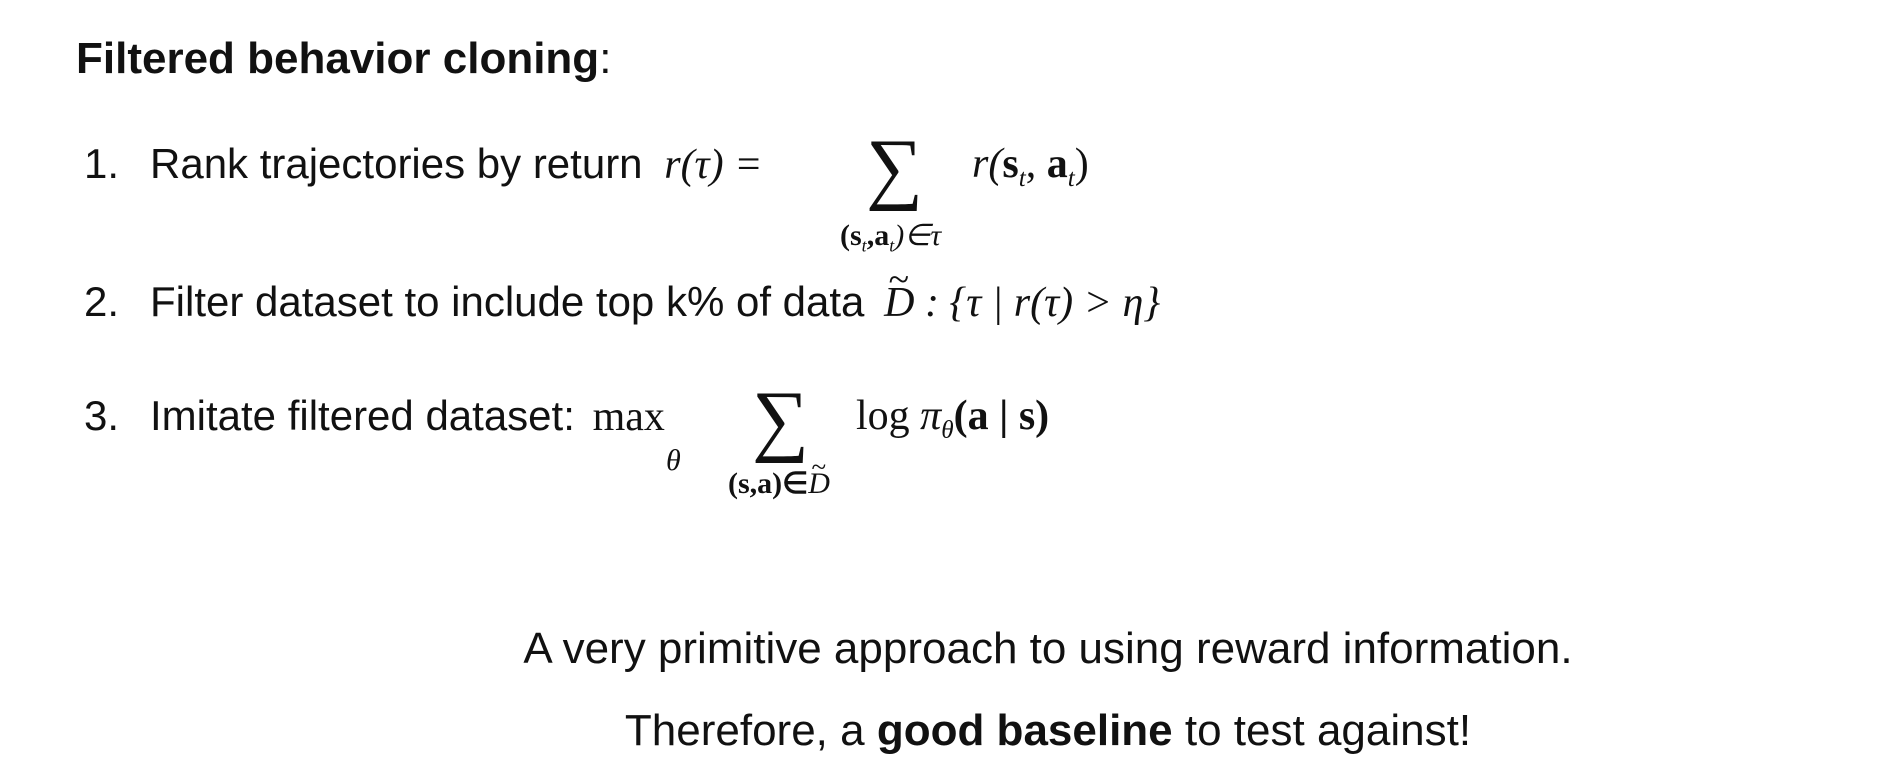  I want to click on slide-heading: Filtered behavior cloning:, so click(343, 59).